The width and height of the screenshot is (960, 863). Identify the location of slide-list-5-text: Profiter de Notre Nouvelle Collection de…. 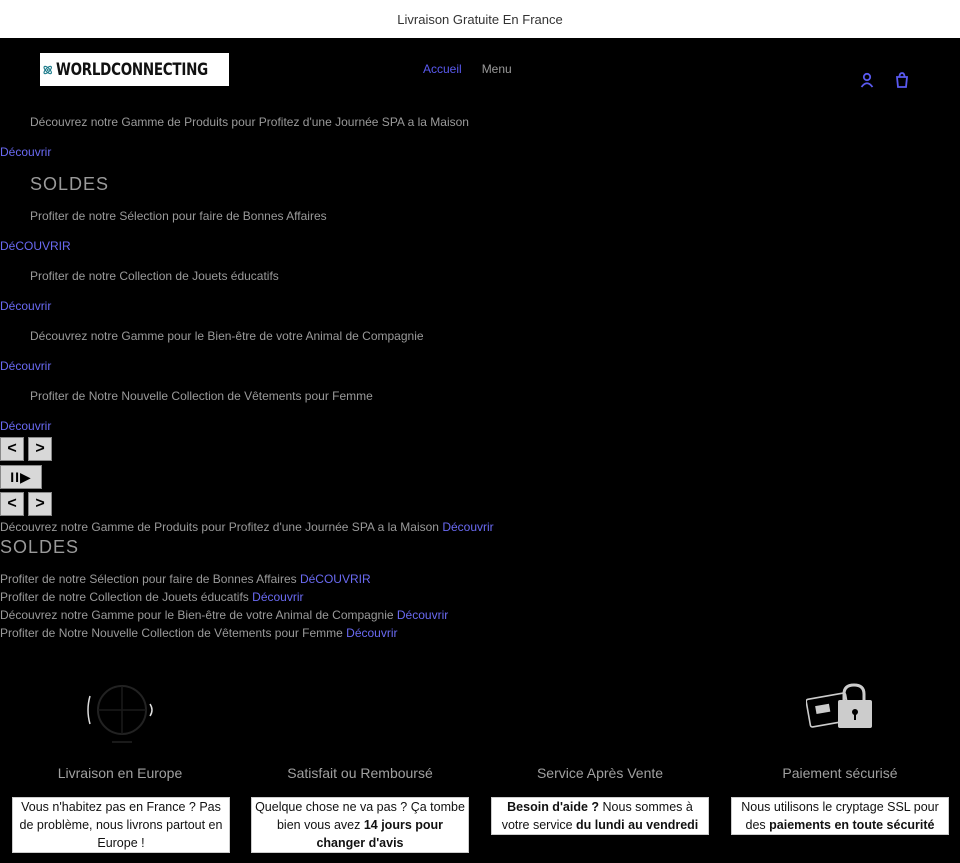
(171, 633).